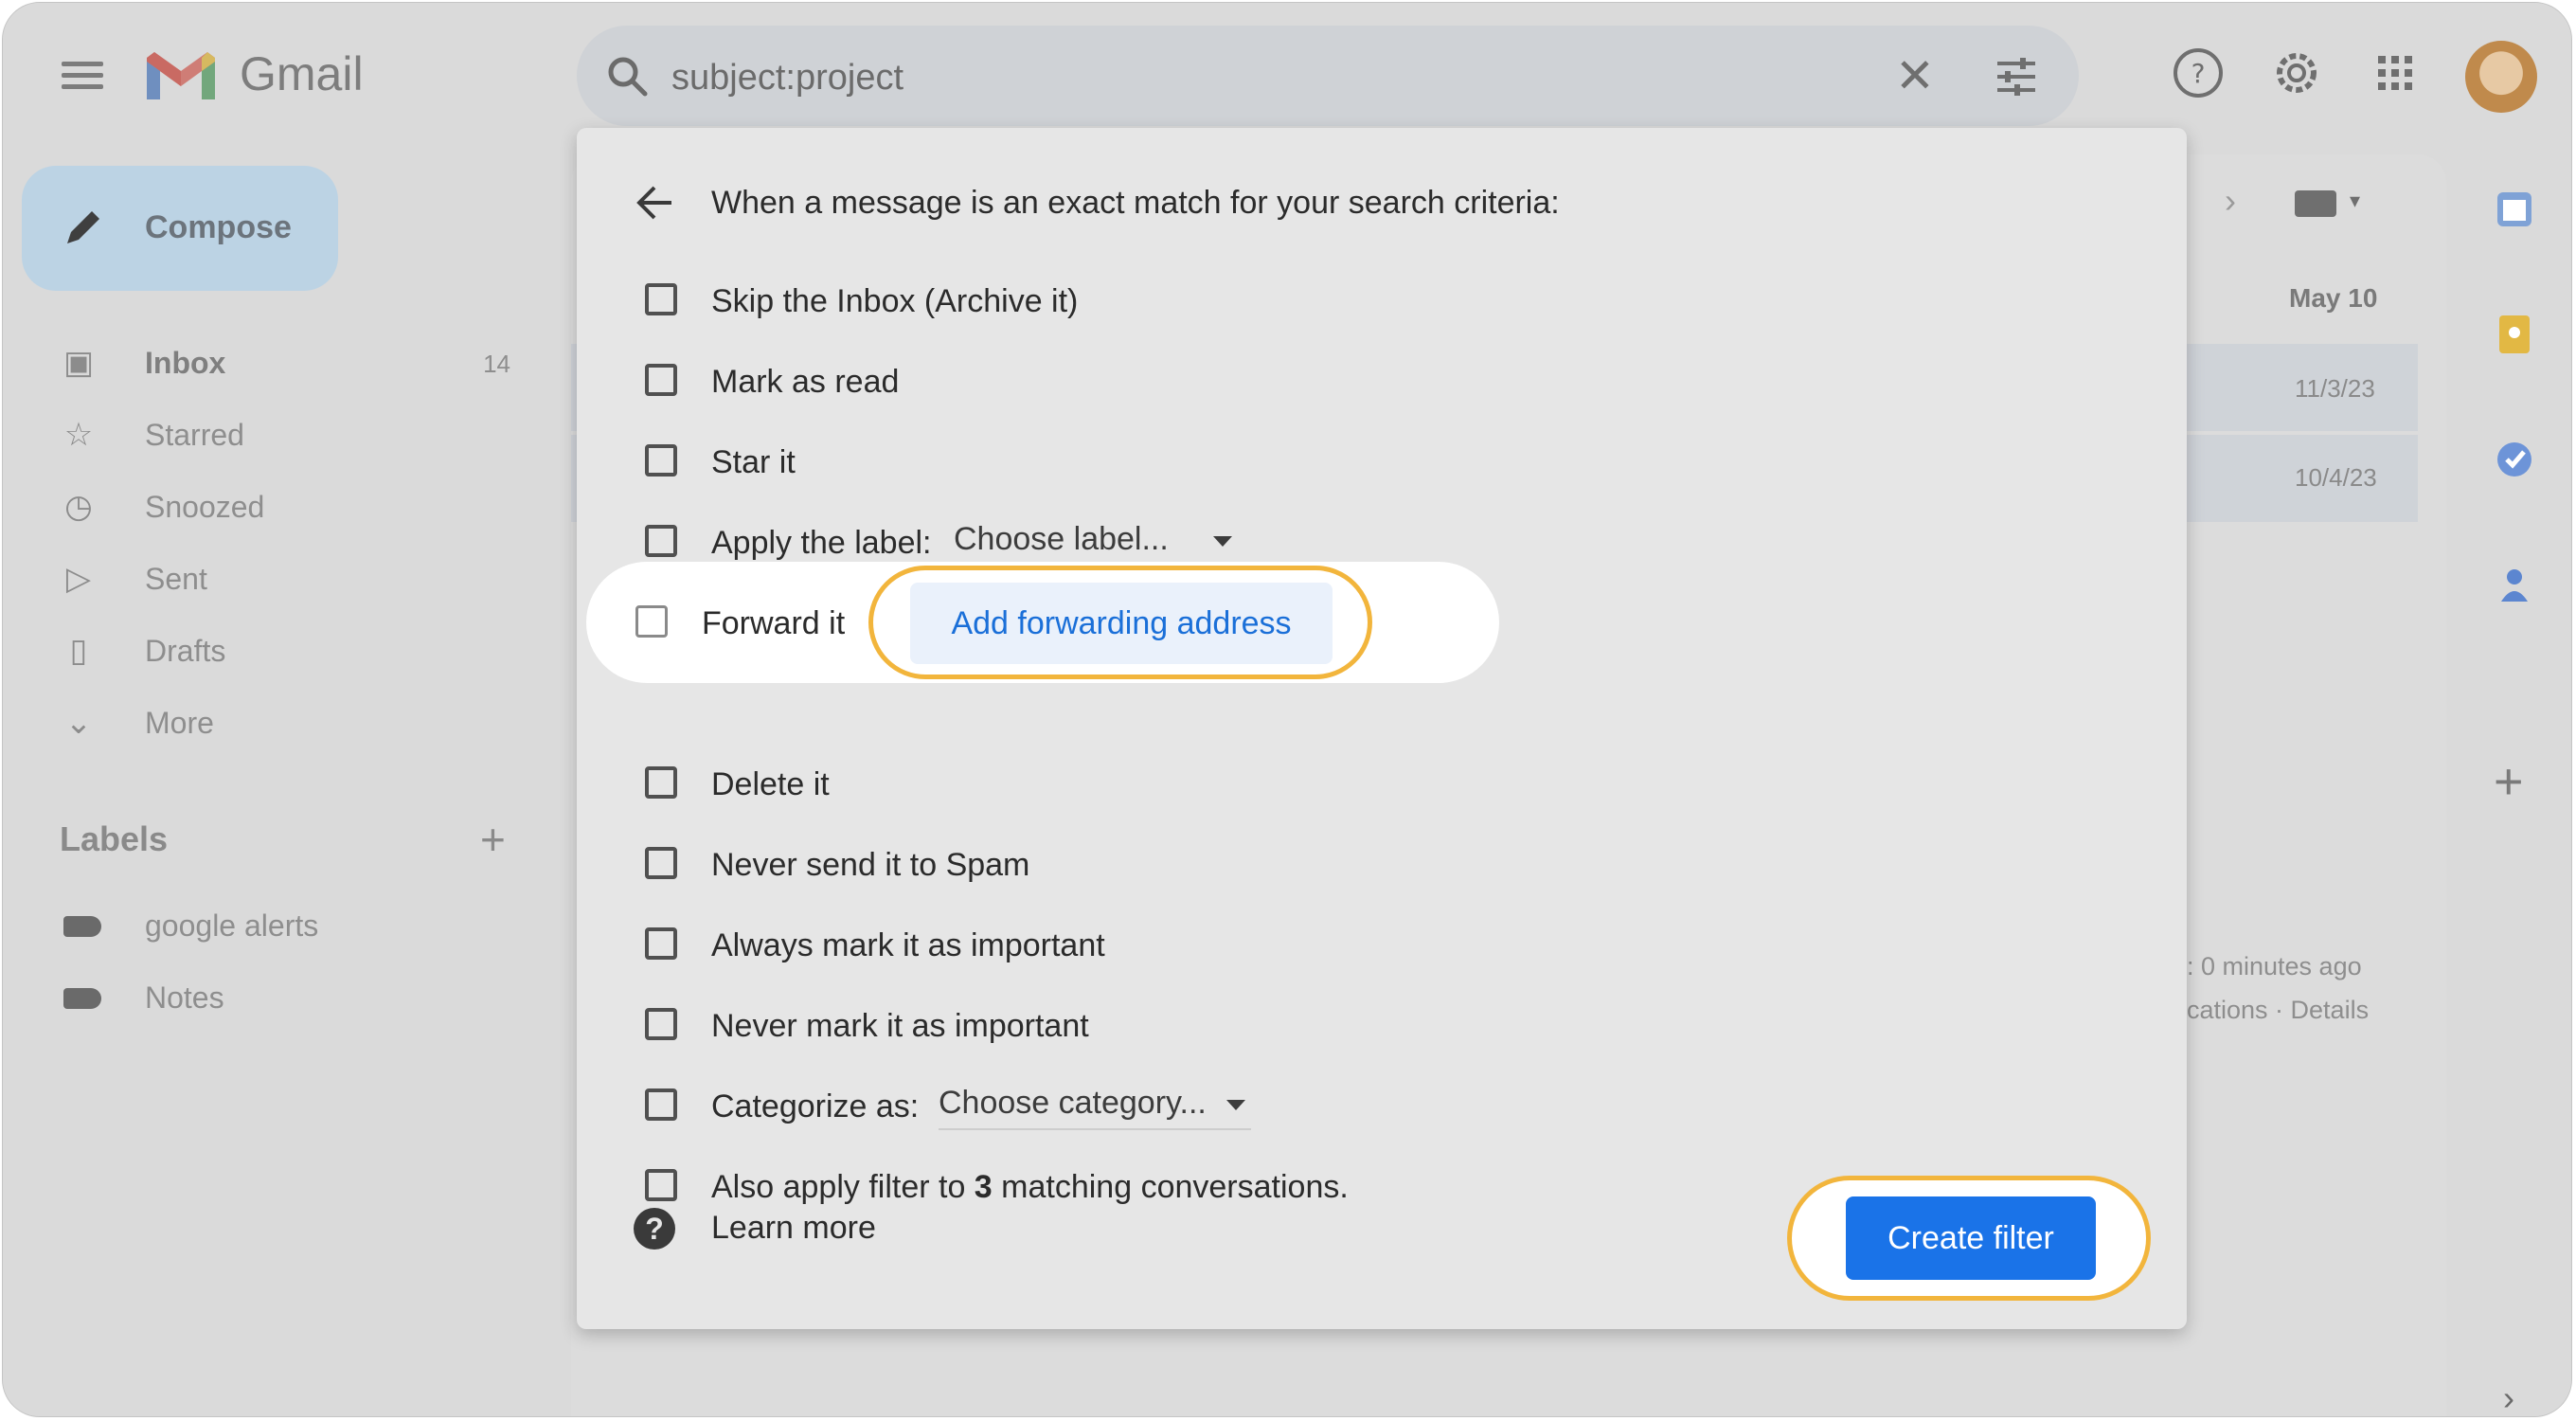 The width and height of the screenshot is (2576, 1421). What do you see at coordinates (805, 382) in the screenshot?
I see `option-label: Mark as read` at bounding box center [805, 382].